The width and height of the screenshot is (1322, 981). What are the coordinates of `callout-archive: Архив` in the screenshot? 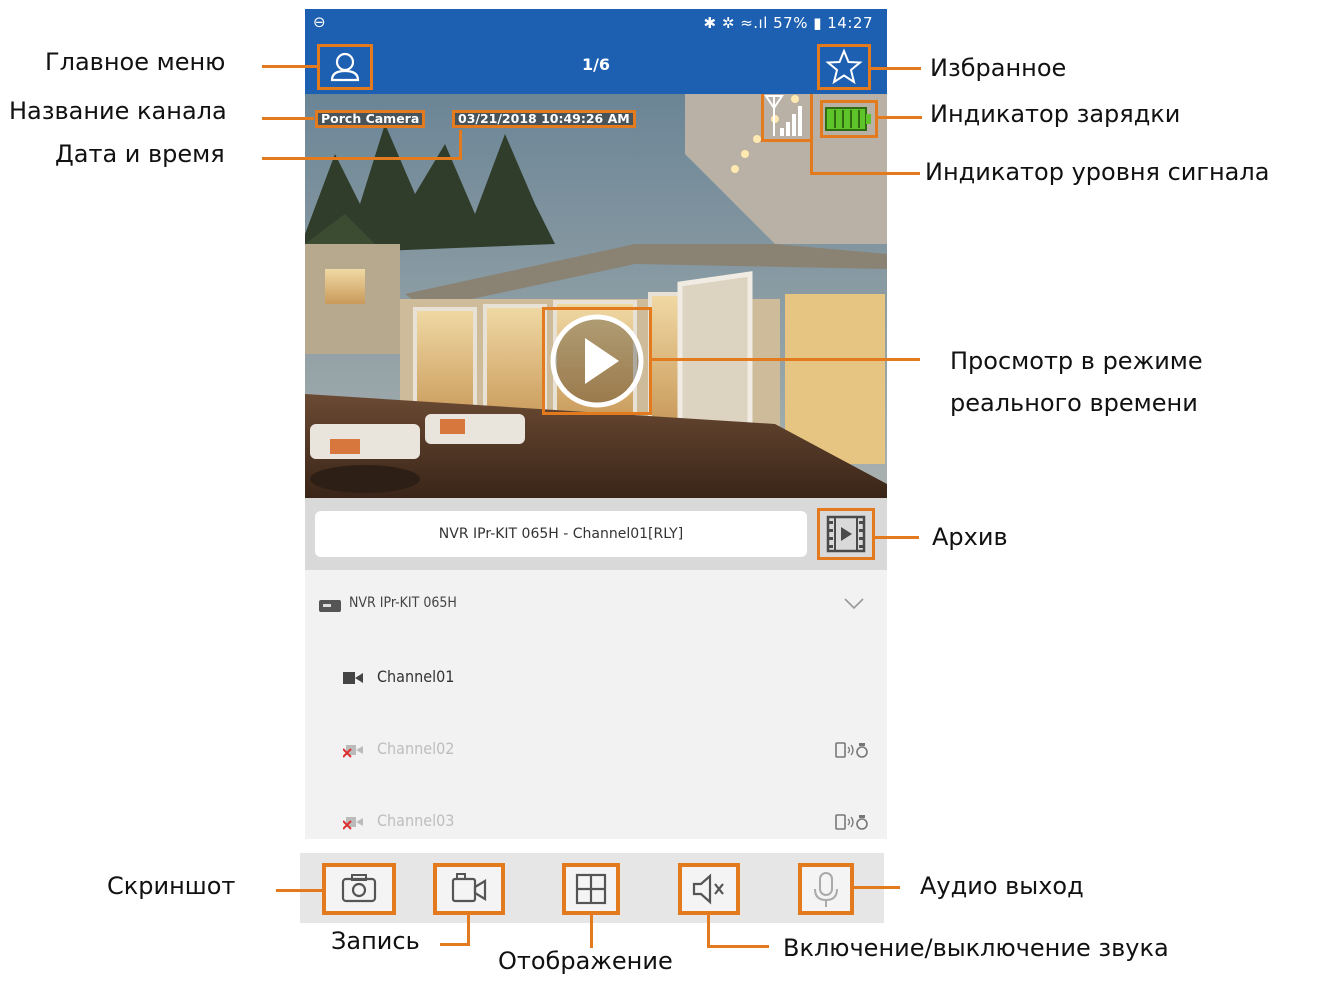 It's located at (970, 537).